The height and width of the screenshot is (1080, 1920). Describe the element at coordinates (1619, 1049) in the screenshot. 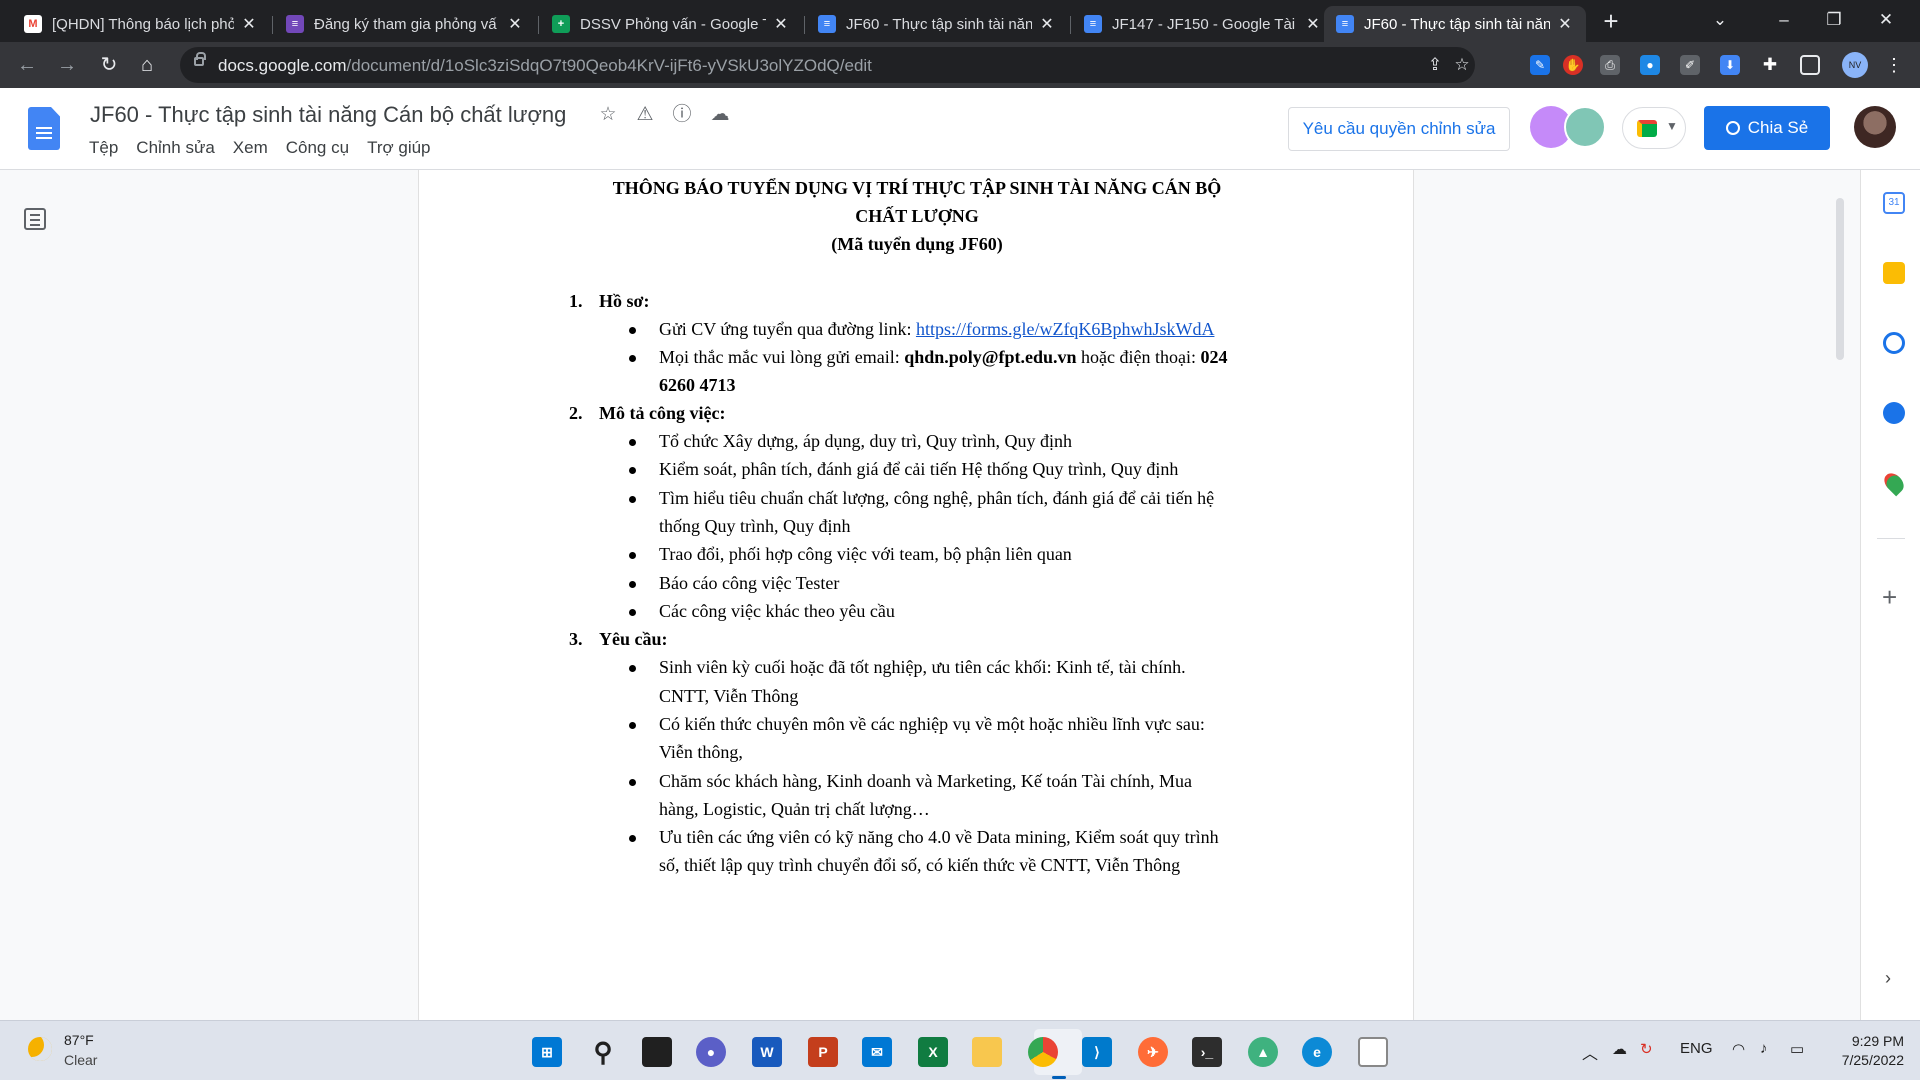

I see `onedrive-icon: ☁` at that location.